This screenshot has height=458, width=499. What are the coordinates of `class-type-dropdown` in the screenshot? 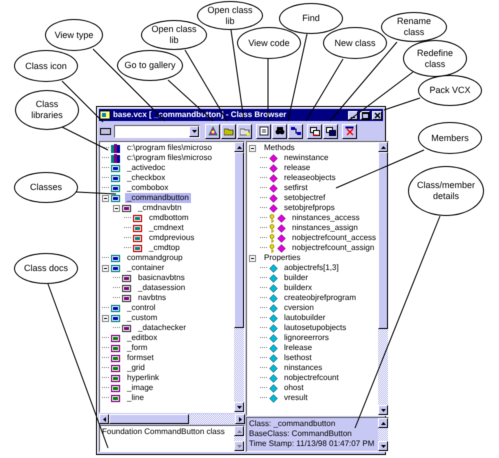 It's located at (157, 131).